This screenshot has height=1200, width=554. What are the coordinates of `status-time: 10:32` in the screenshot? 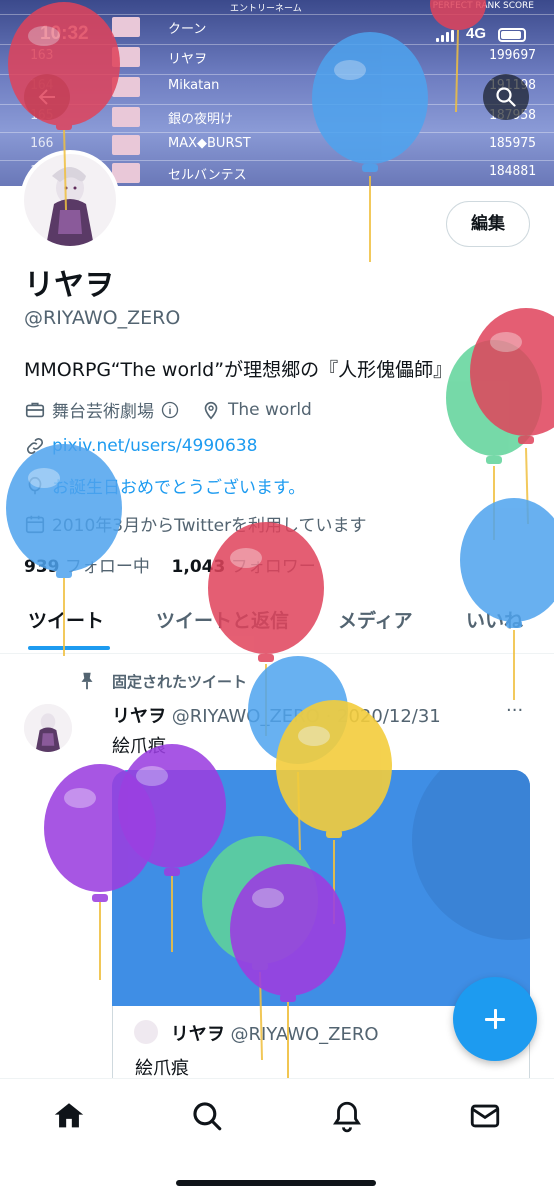 It's located at (64, 33).